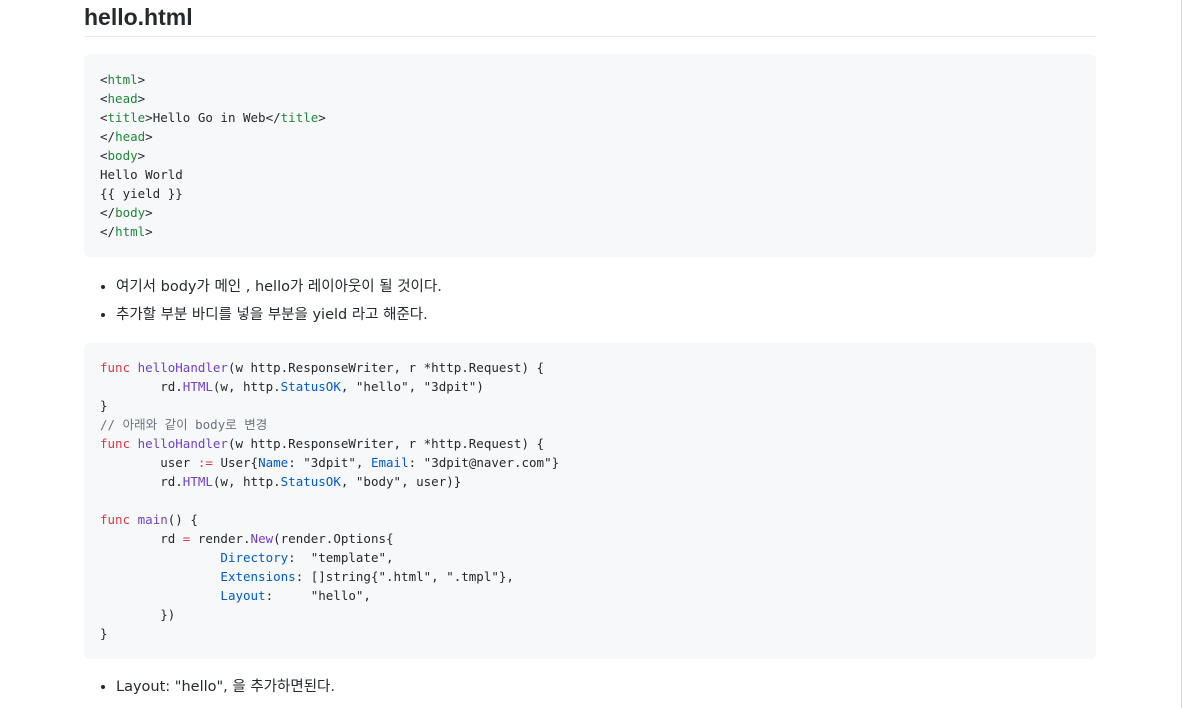 The image size is (1184, 708). I want to click on code-comment: // 아래와 같이 body로 변경, so click(184, 424).